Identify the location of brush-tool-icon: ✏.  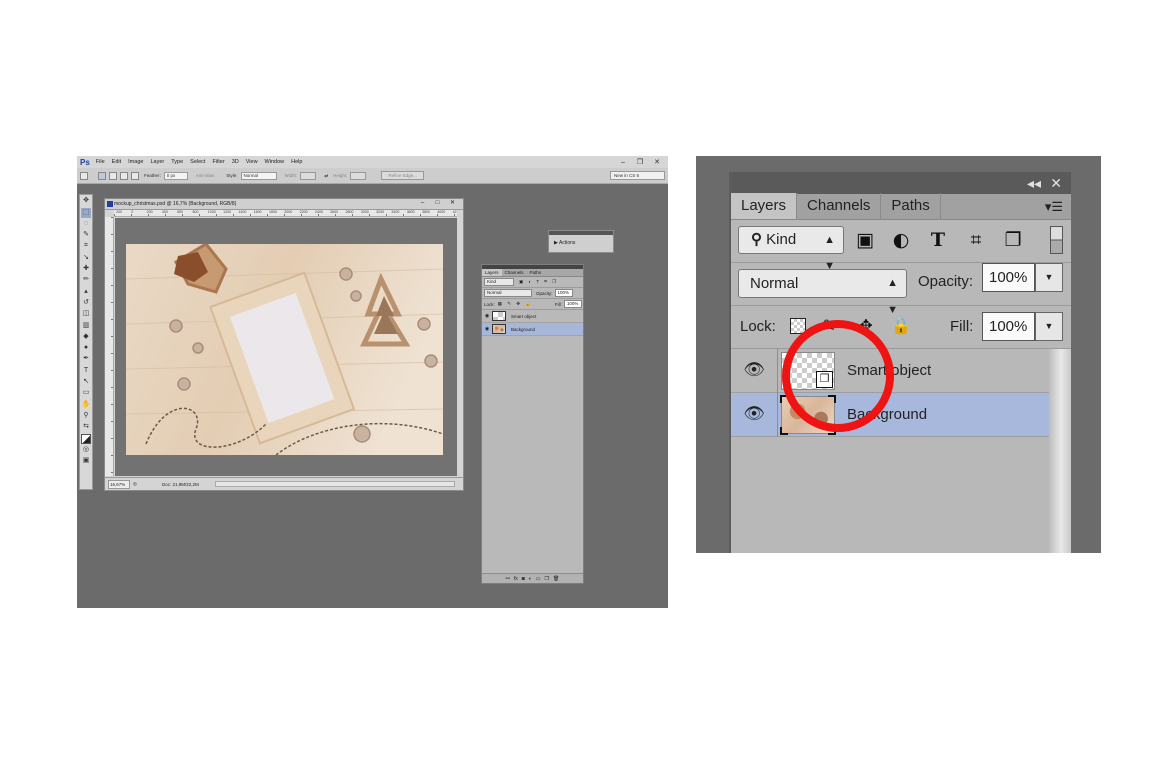
(86, 280).